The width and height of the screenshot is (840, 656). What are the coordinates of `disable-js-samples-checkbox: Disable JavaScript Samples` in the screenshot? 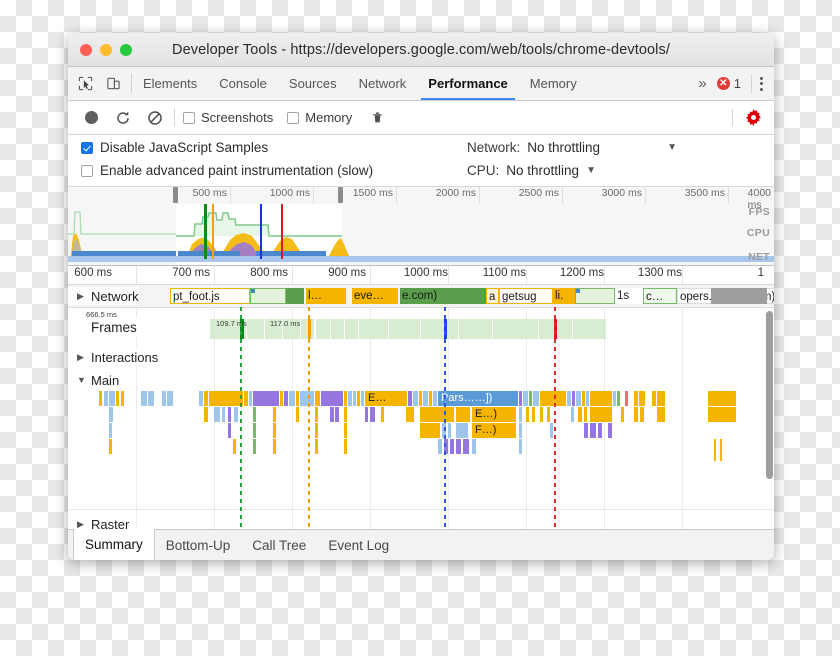 It's located at (174, 147).